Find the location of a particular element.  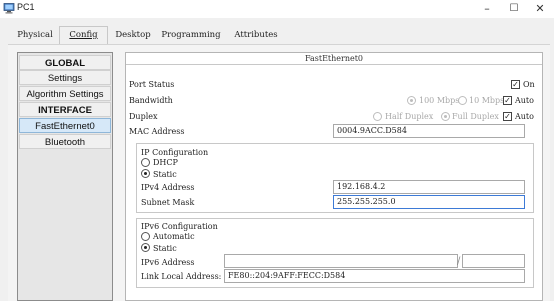

port-status-checkbox: ✓ is located at coordinates (515, 84).